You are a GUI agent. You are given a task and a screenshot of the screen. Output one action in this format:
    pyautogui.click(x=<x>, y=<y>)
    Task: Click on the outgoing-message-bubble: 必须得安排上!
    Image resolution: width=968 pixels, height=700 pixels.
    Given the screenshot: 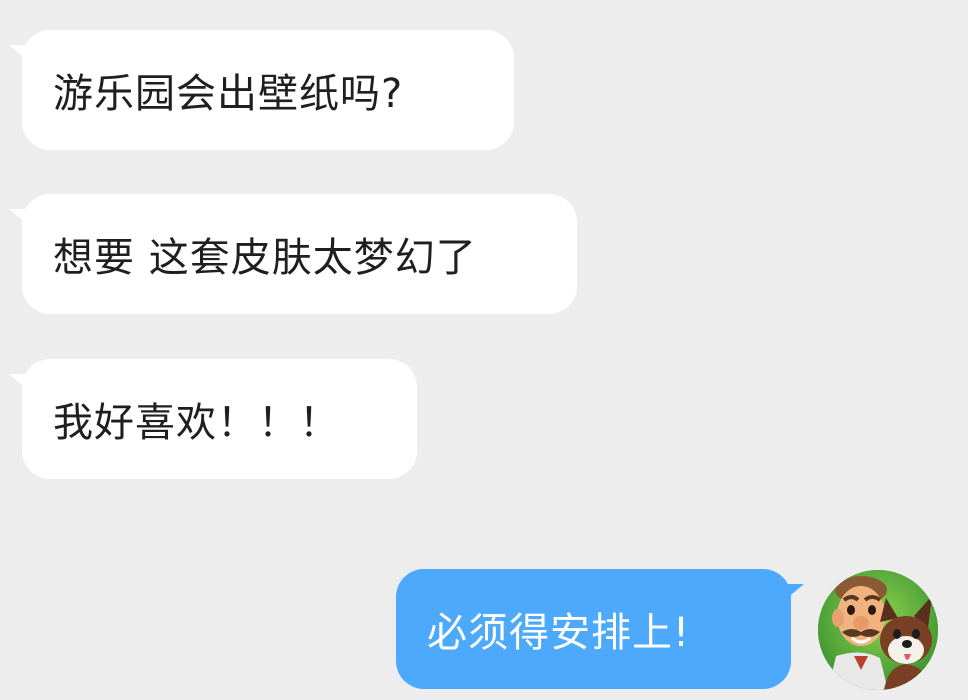 What is the action you would take?
    pyautogui.click(x=600, y=629)
    